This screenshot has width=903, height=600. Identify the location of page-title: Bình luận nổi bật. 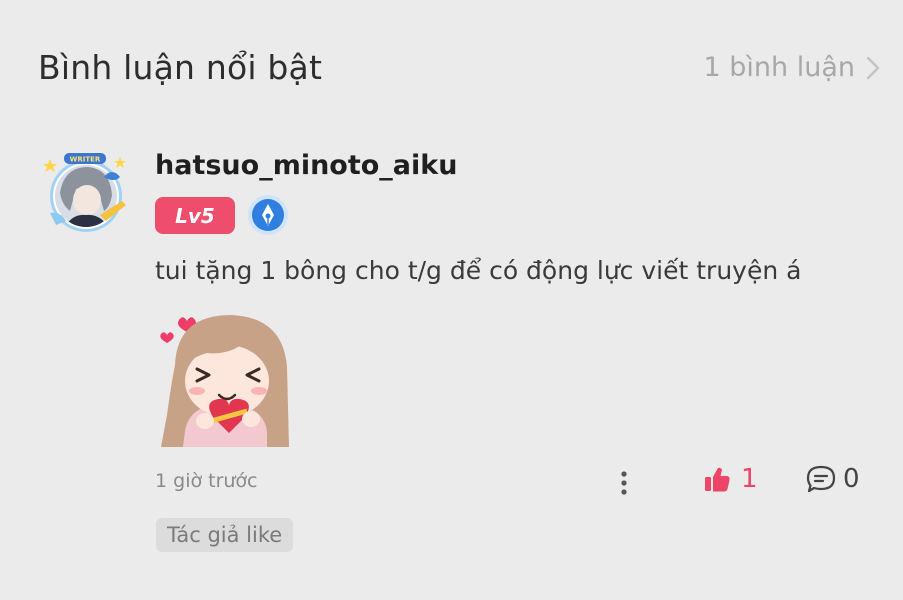
(180, 67).